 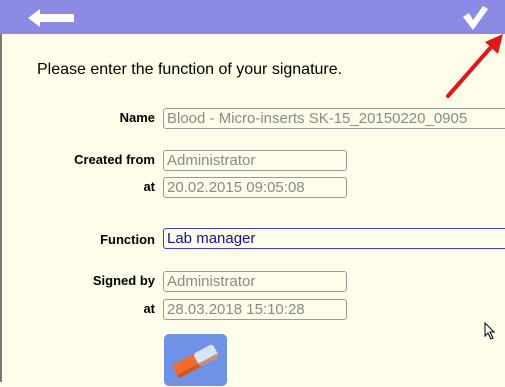 I want to click on created-from-label: Created from, so click(x=114, y=159).